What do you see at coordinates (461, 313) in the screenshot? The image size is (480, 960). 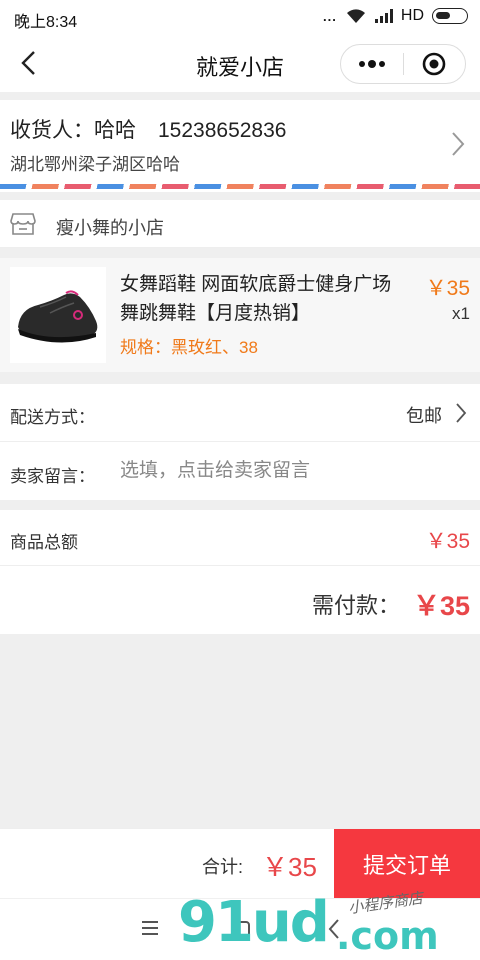 I see `product-quantity: x1` at bounding box center [461, 313].